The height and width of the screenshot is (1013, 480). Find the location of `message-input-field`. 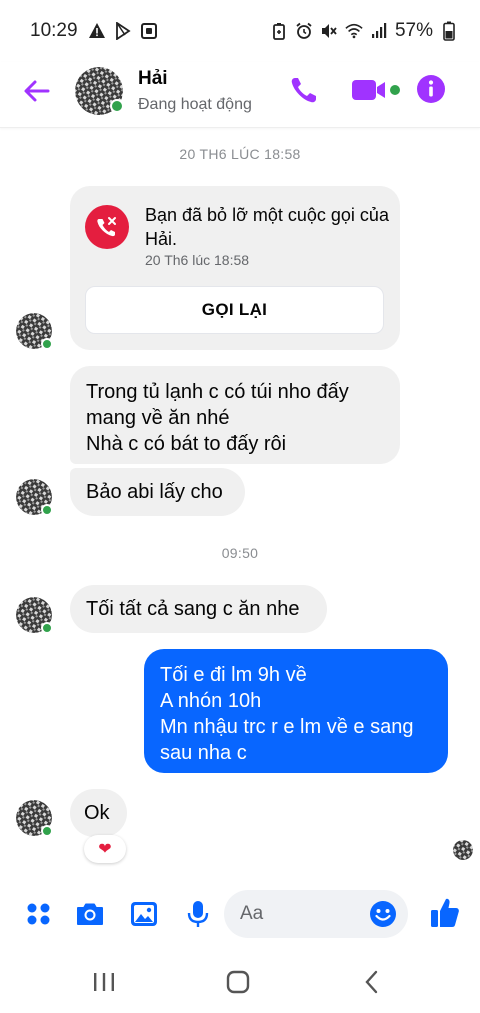

message-input-field is located at coordinates (316, 914).